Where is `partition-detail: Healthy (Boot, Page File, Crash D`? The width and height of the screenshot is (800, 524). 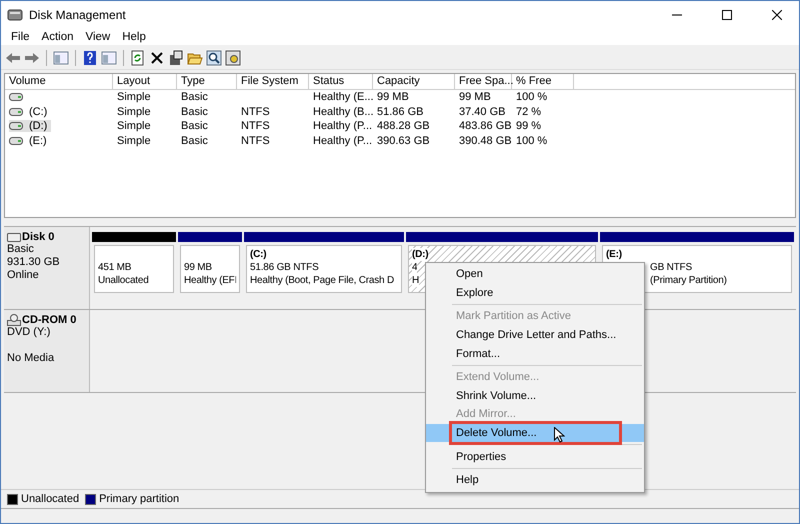 partition-detail: Healthy (Boot, Page File, Crash D is located at coordinates (323, 280).